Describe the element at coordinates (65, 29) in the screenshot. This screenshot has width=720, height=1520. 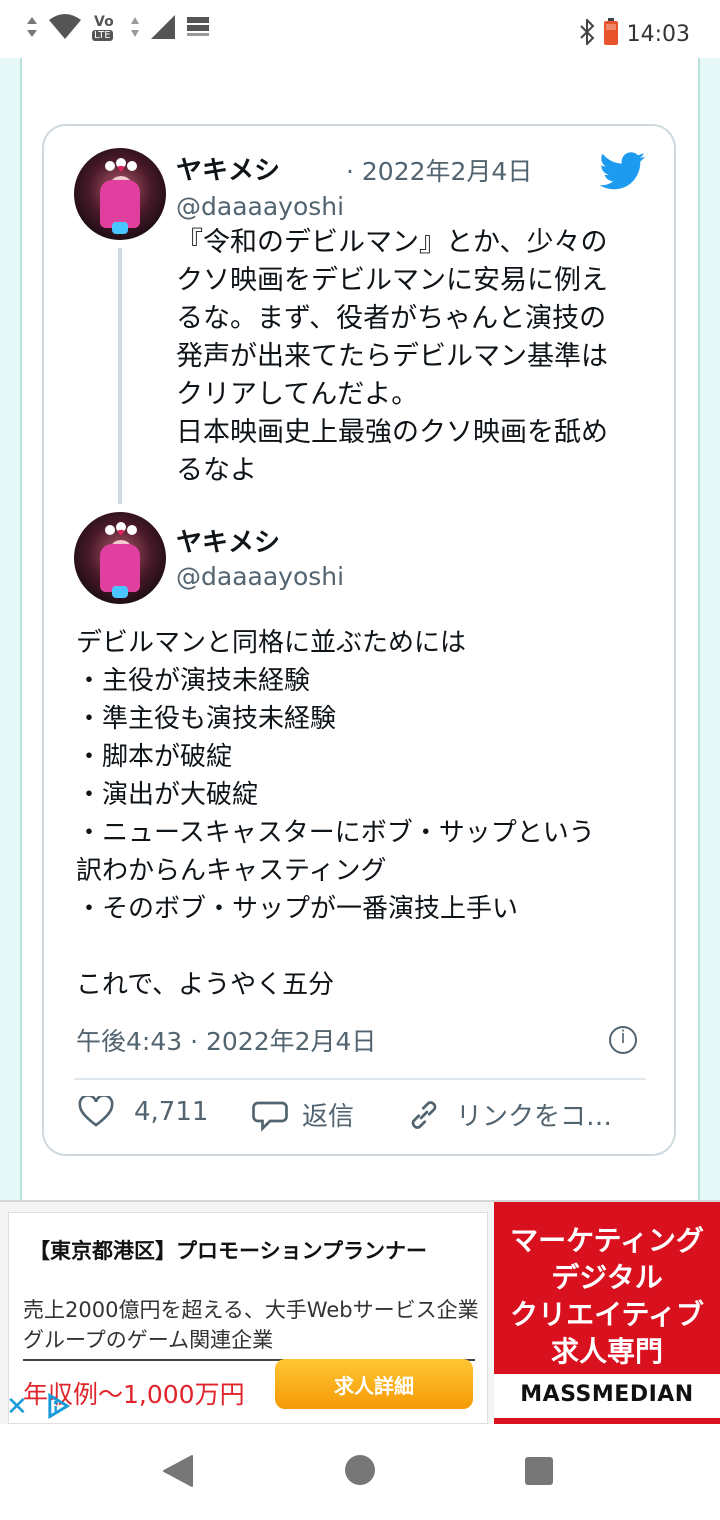
I see `wifi-icon` at that location.